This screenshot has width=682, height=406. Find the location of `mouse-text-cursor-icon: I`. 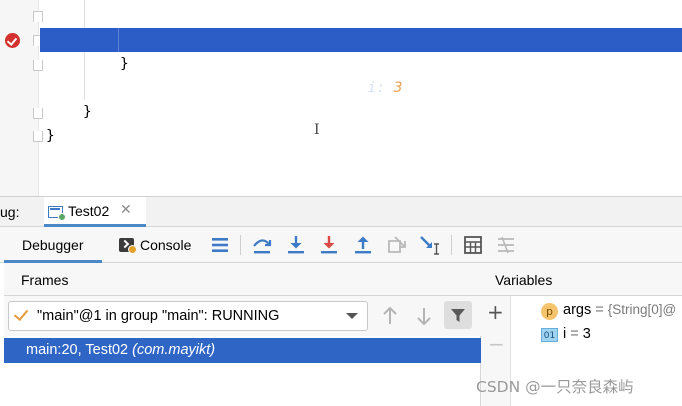

mouse-text-cursor-icon: I is located at coordinates (317, 130).